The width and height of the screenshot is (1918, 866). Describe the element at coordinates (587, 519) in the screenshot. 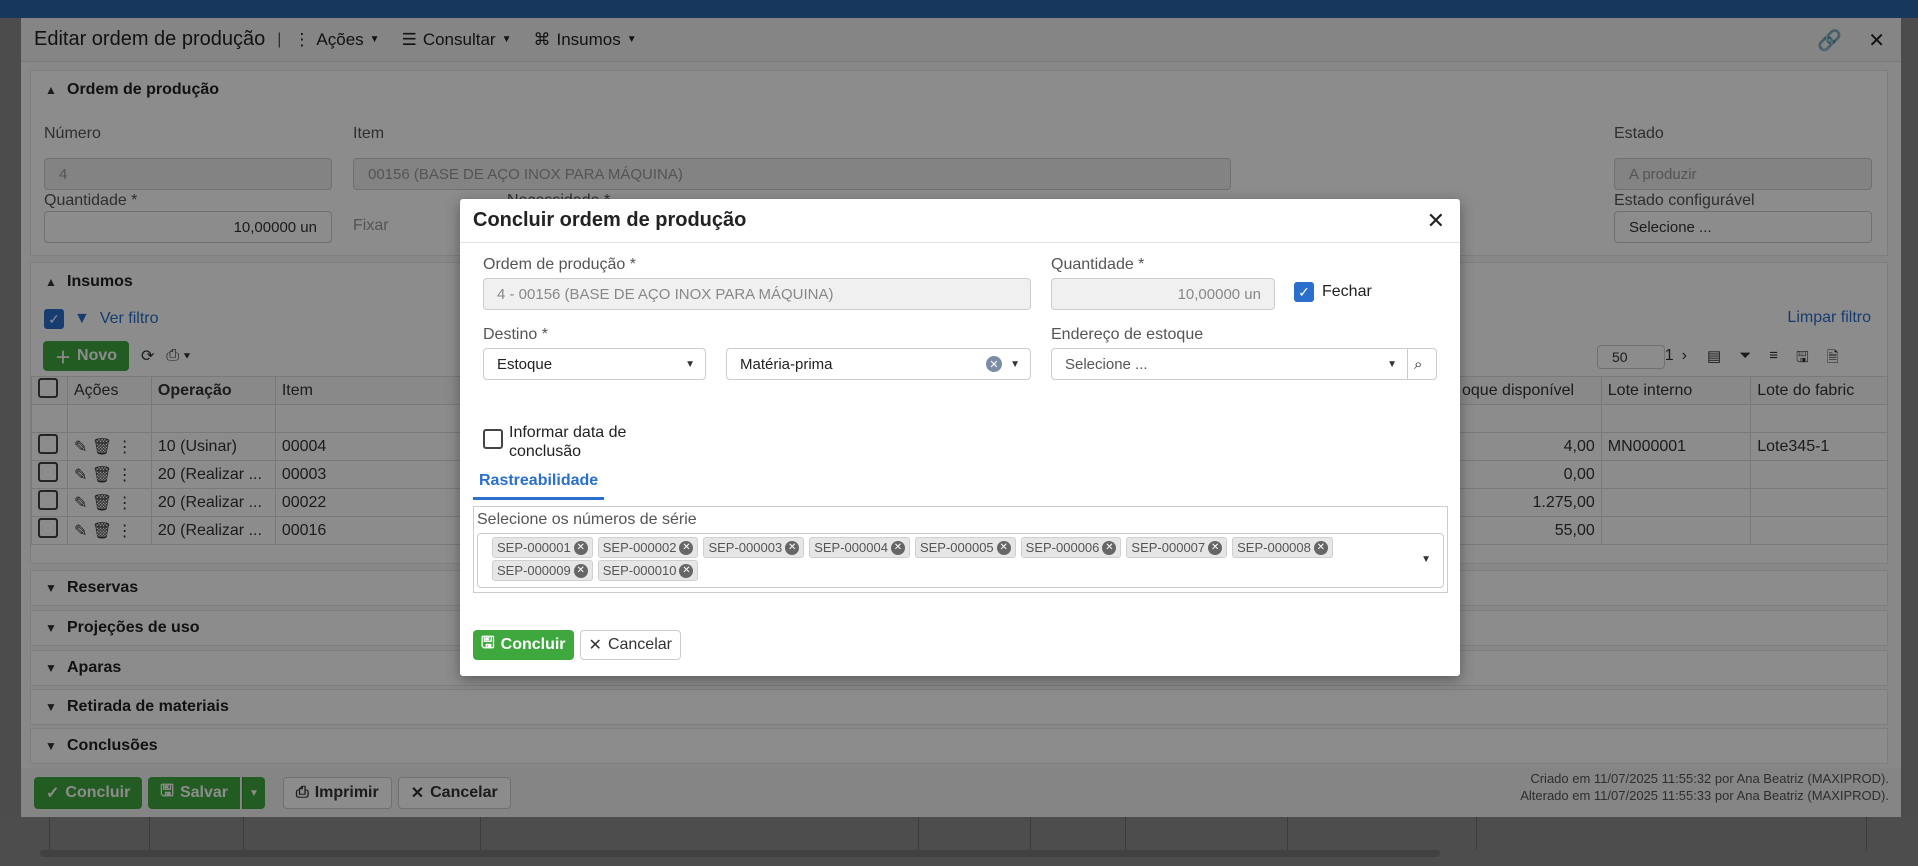

I see `serial-label: Selecione os números de série` at that location.